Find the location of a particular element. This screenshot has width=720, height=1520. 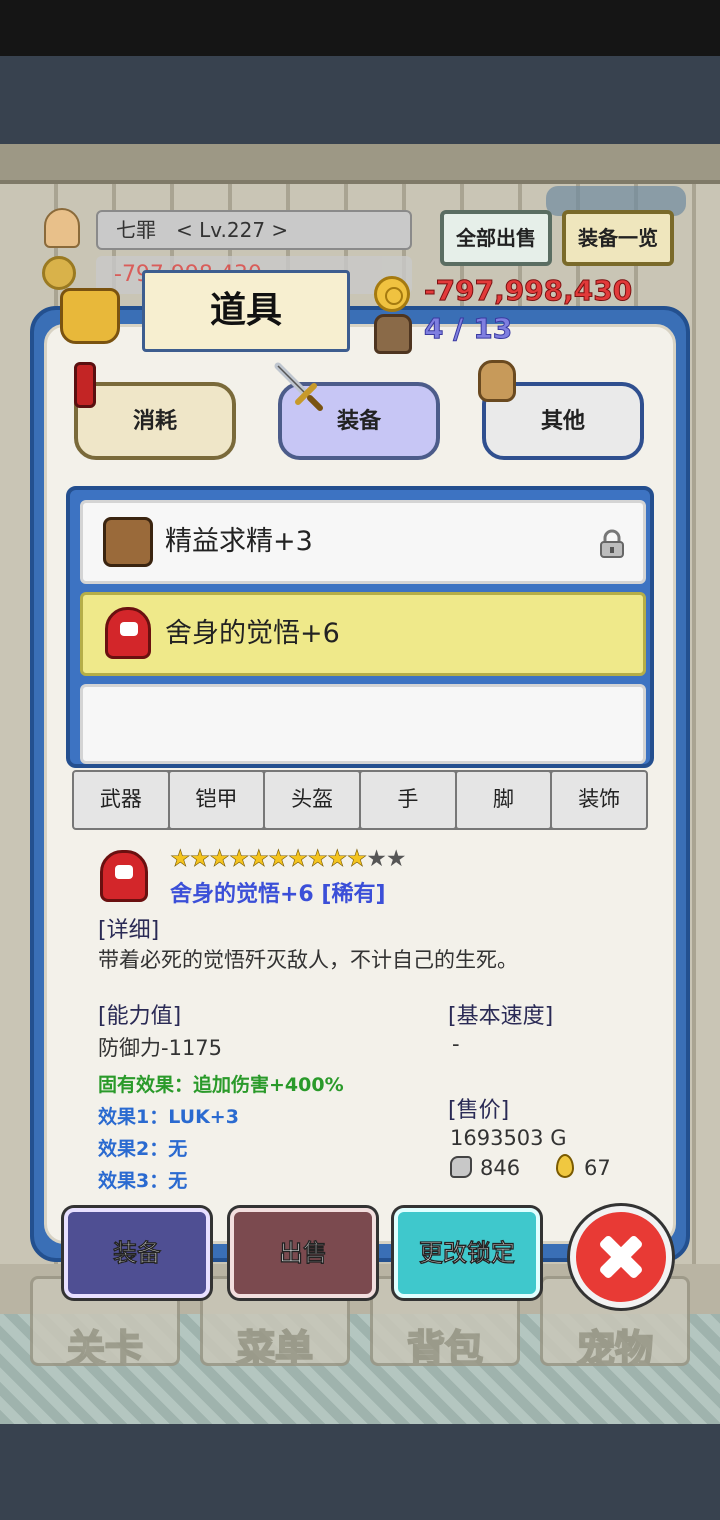

bag-icon is located at coordinates (90, 316).